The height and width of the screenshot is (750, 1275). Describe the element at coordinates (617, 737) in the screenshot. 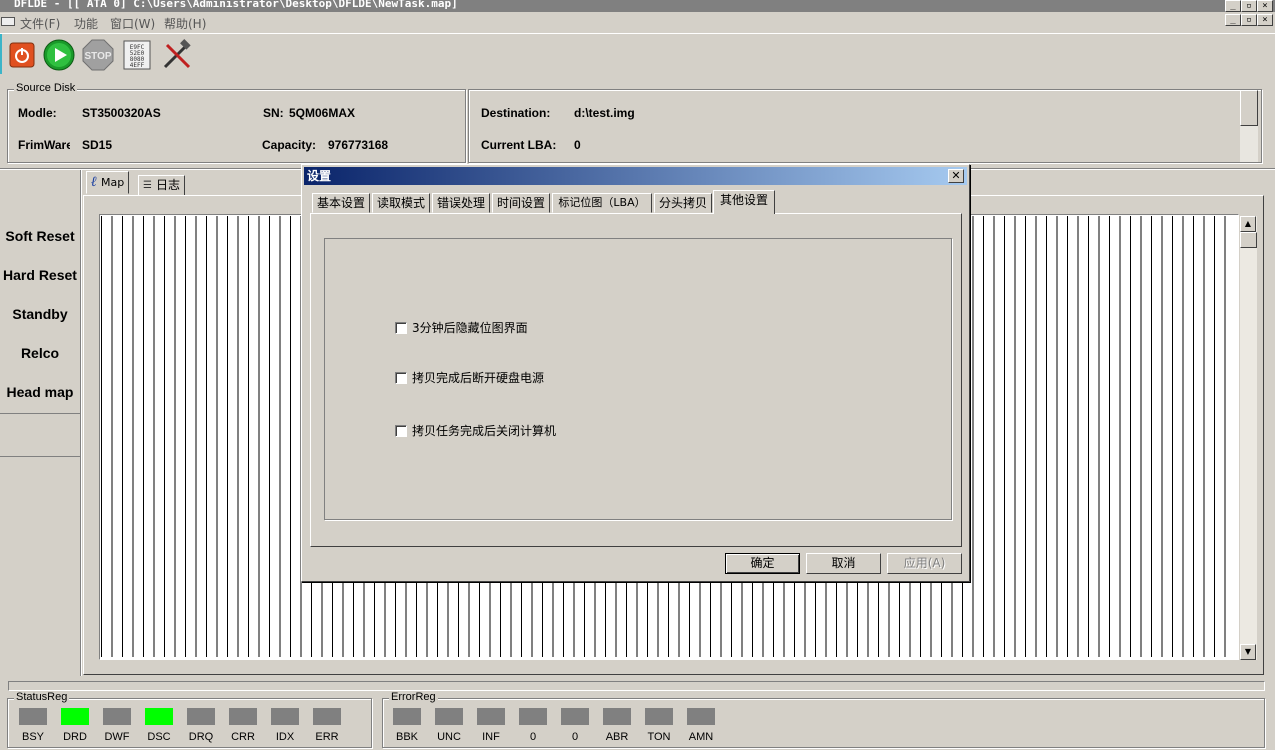

I see `error-reg-label: ABR` at that location.